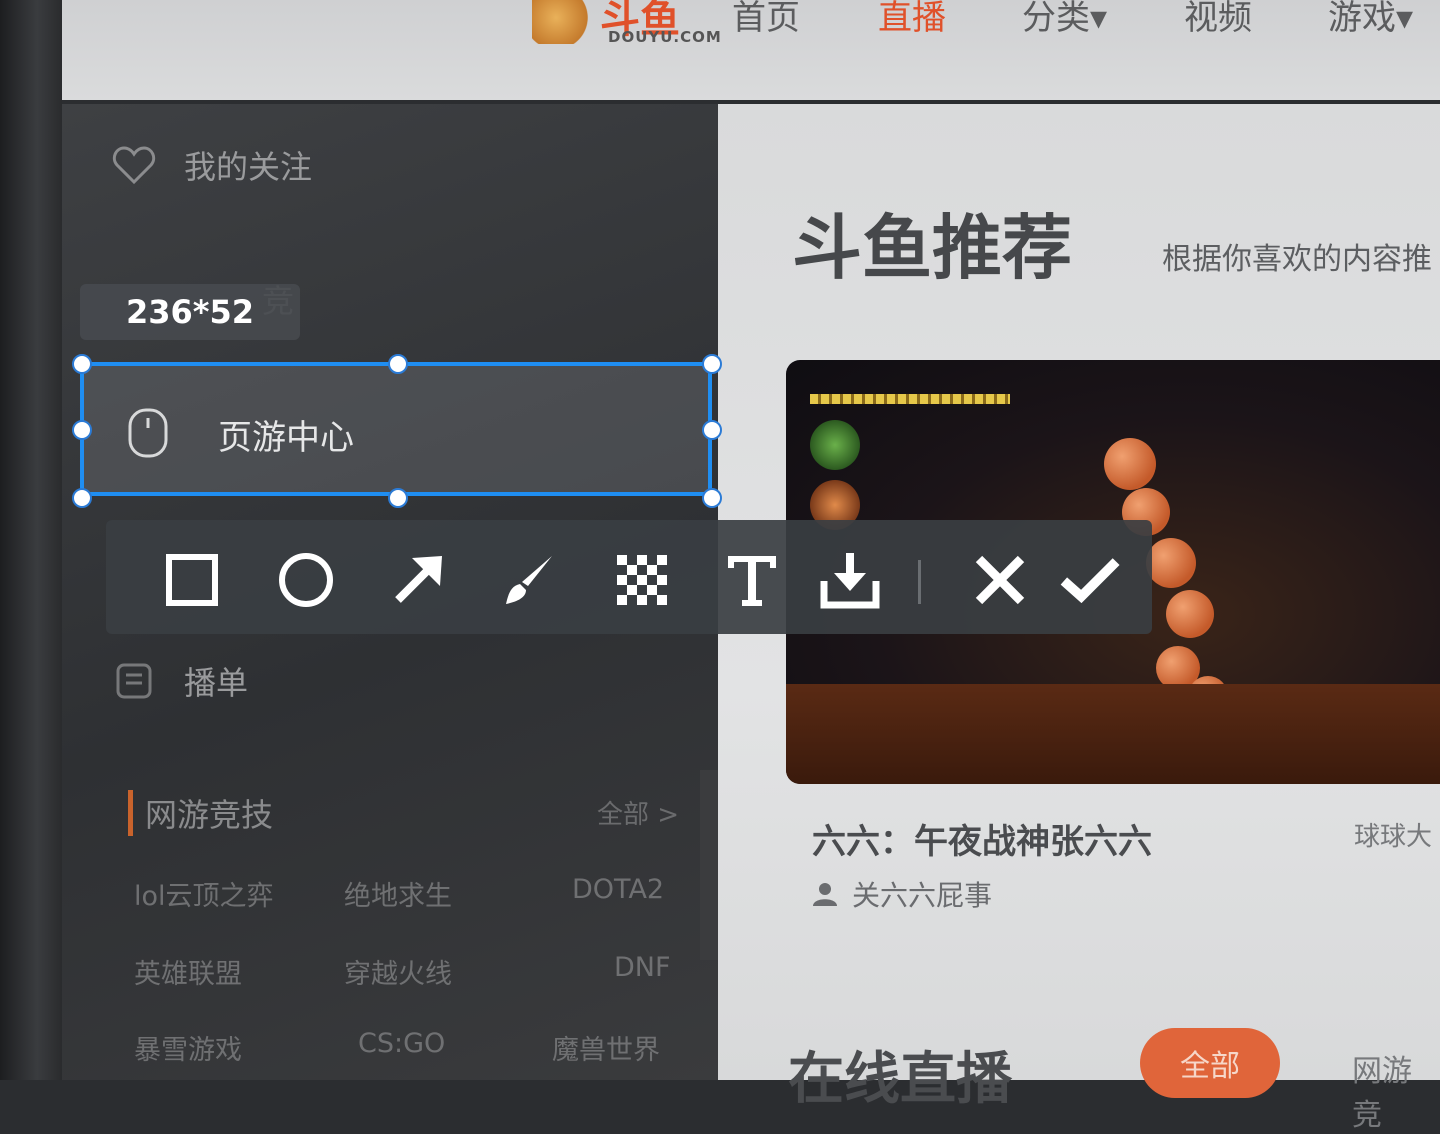  Describe the element at coordinates (638, 812) in the screenshot. I see `category-more-link: 全部 >` at that location.